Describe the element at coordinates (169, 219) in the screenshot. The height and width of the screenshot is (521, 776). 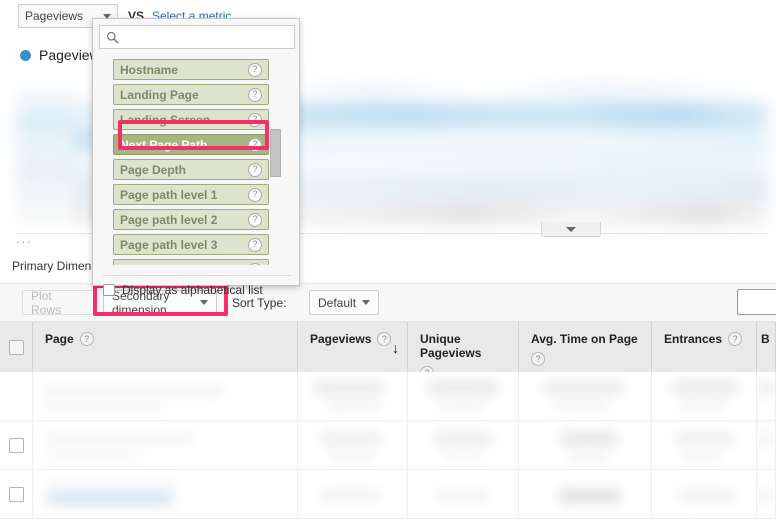
I see `dimension-item-label: Page path level 2` at that location.